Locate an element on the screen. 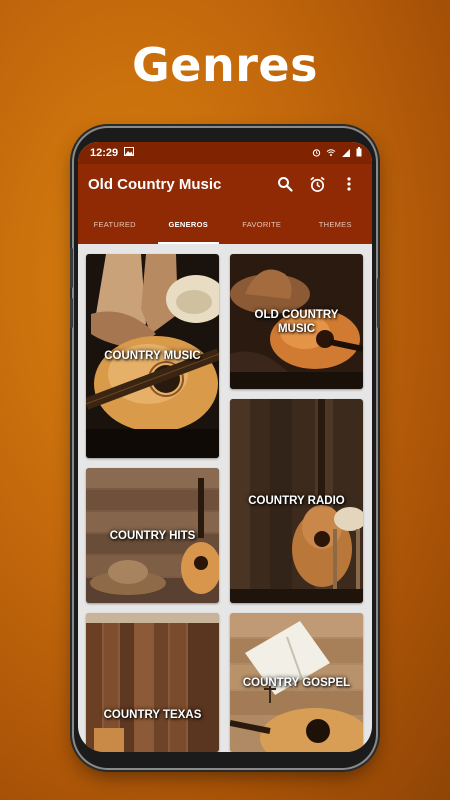 Image resolution: width=450 pixels, height=800 pixels. barn-image is located at coordinates (152, 682).